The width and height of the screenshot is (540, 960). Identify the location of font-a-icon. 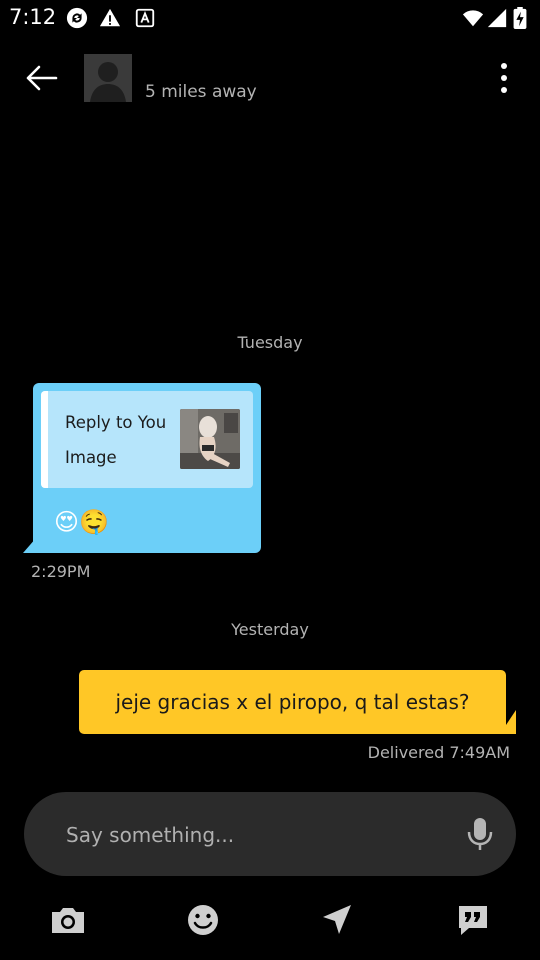
(145, 18).